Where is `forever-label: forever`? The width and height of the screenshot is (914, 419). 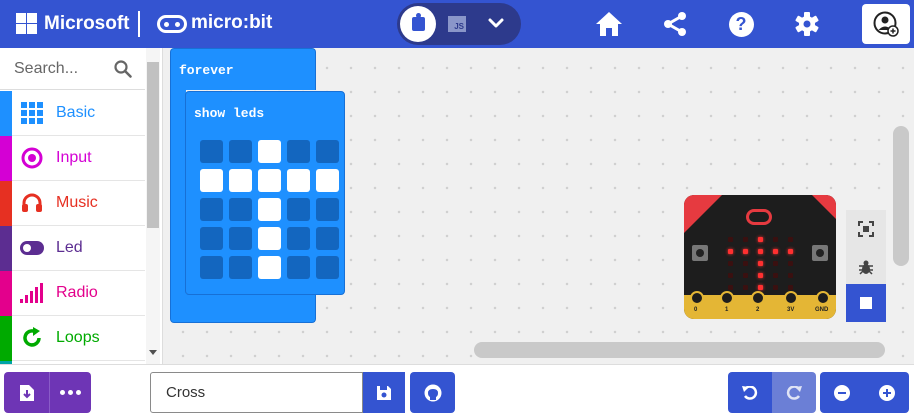 forever-label: forever is located at coordinates (206, 70).